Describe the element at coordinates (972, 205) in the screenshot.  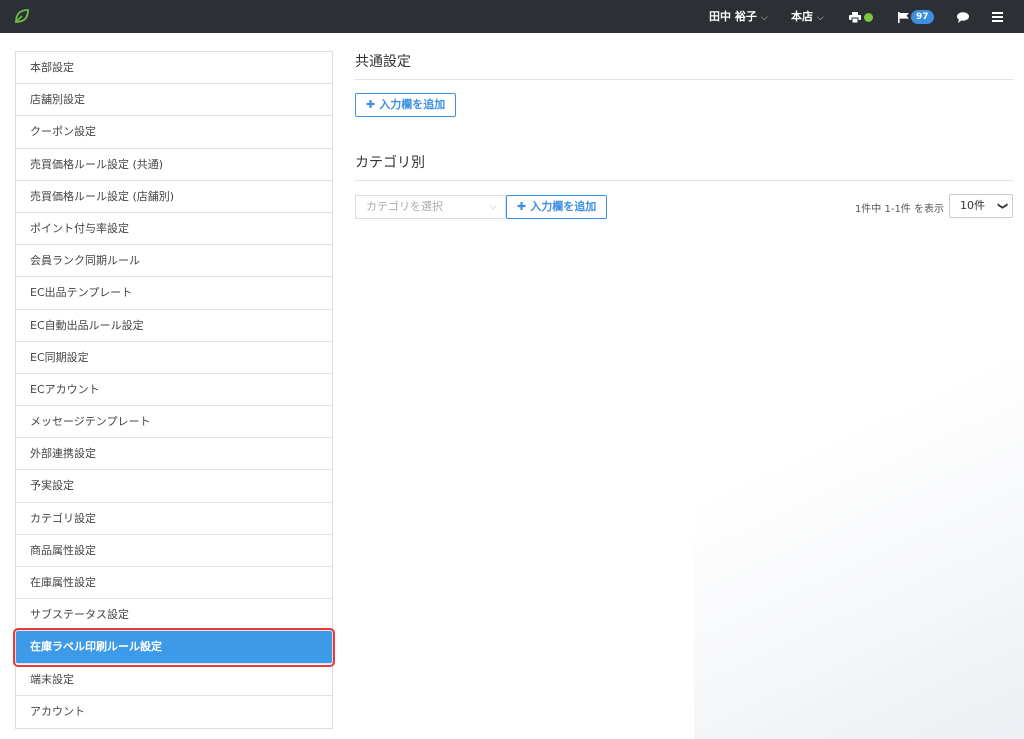
I see `page-size-value: 10件` at that location.